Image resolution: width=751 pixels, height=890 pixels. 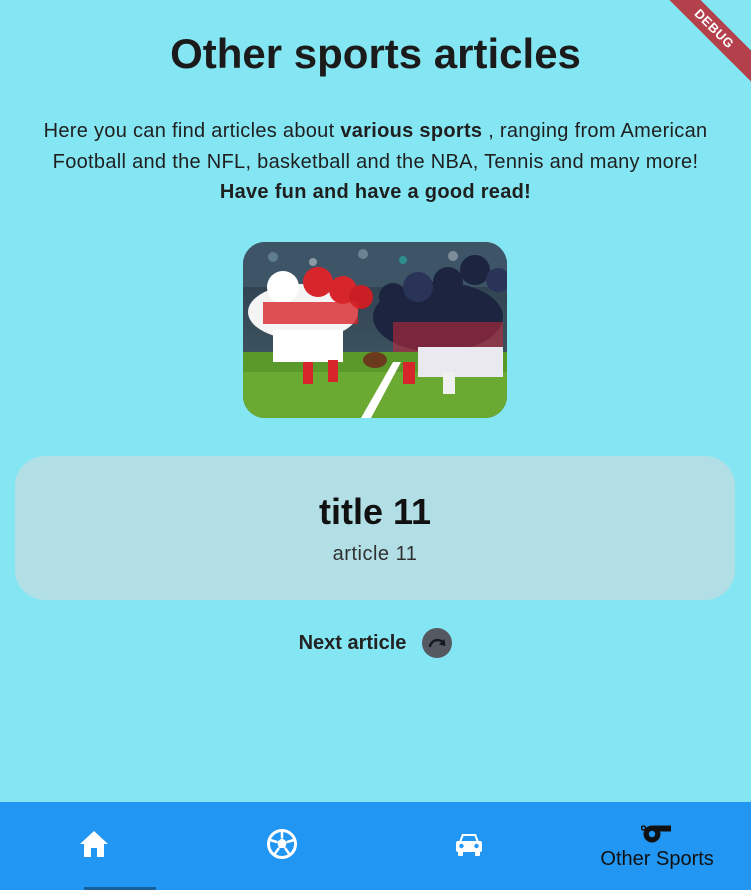 I want to click on home-icon, so click(x=93, y=844).